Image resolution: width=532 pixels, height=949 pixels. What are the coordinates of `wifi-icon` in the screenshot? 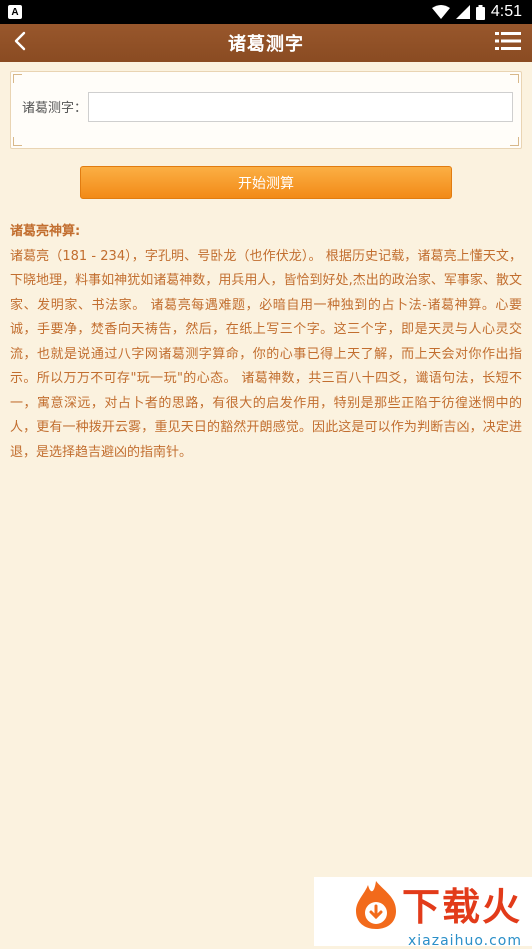 It's located at (440, 12).